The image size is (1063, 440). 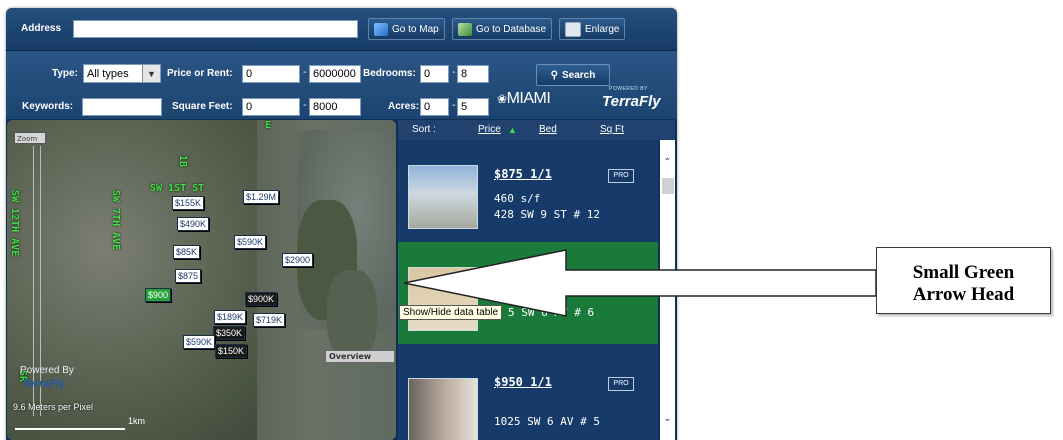 I want to click on callout-arrow, so click(x=640, y=283).